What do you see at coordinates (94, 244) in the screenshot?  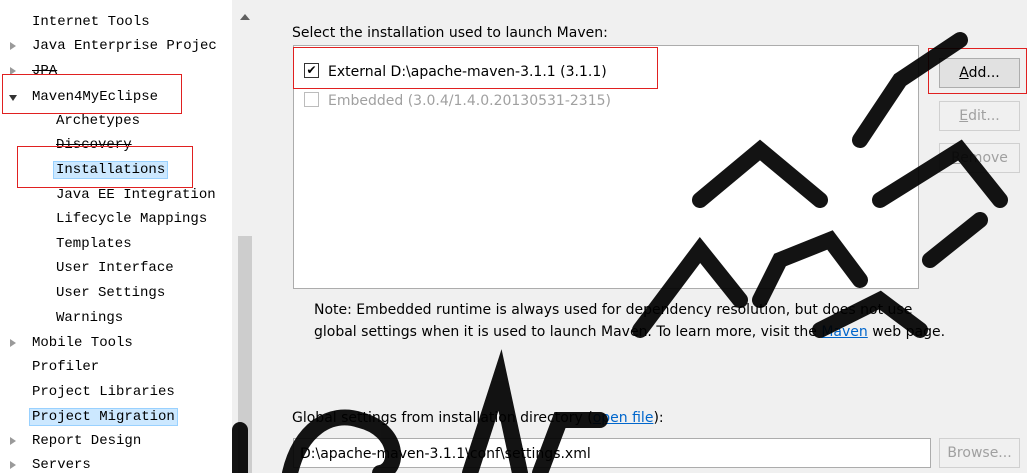 I see `tree-item-templates: Templates` at bounding box center [94, 244].